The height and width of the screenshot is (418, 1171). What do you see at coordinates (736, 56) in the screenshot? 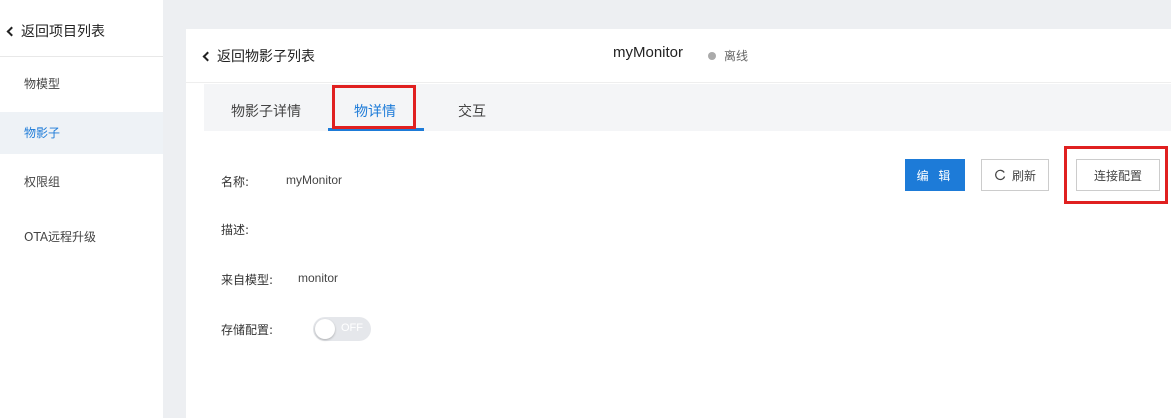
I see `status-label: 离线` at bounding box center [736, 56].